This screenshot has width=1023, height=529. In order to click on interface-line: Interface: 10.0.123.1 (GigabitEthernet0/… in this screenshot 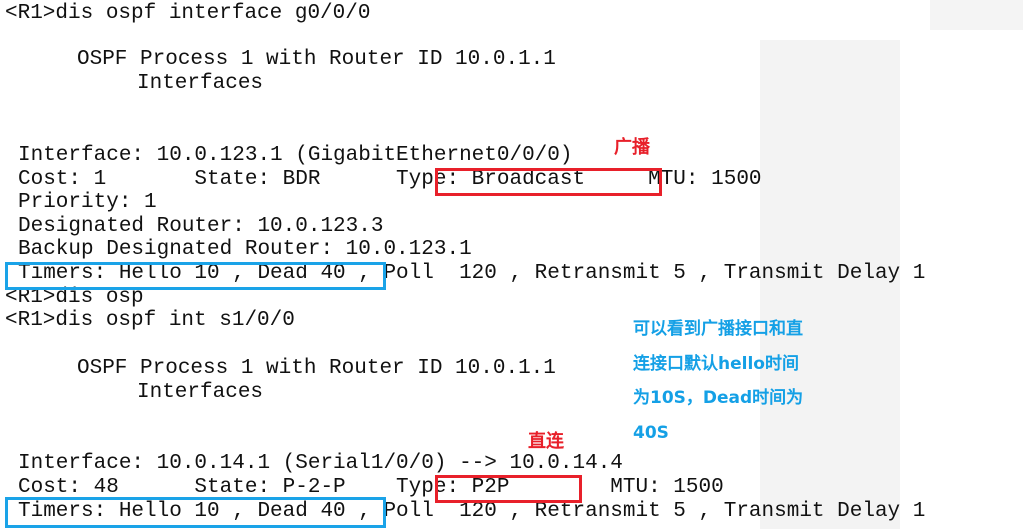, I will do `click(295, 155)`.